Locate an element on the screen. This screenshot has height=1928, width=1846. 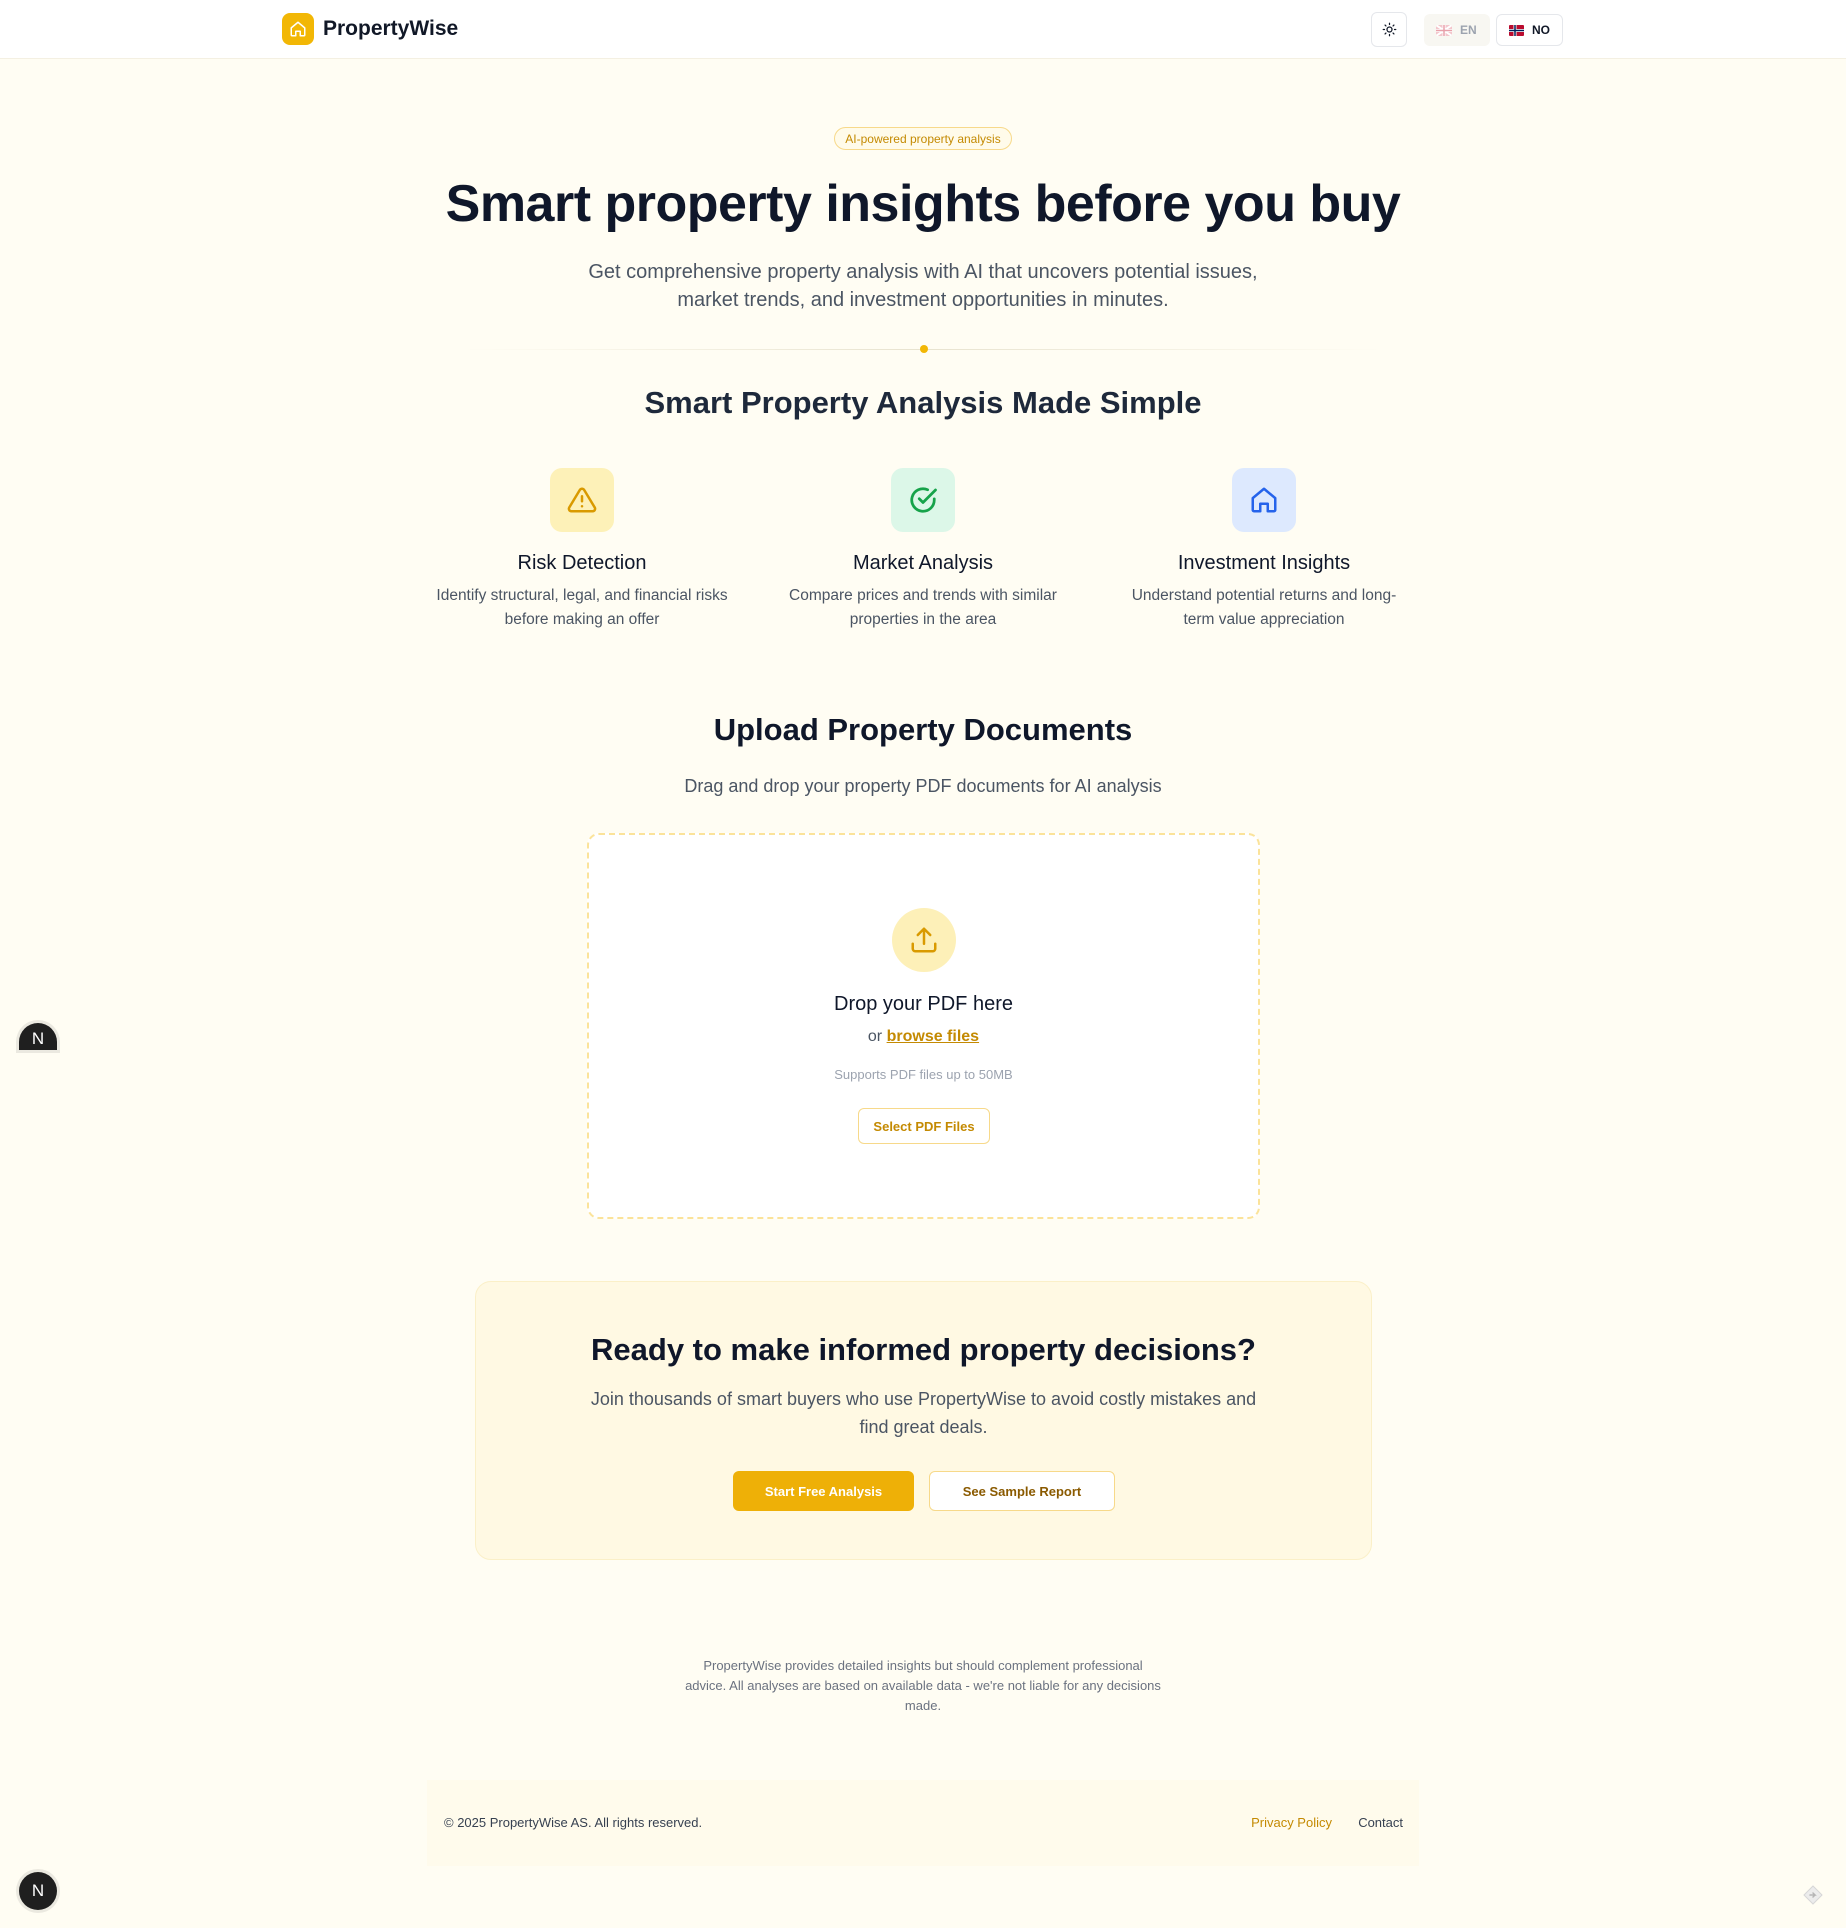
brand-name: PropertyWise is located at coordinates (391, 28).